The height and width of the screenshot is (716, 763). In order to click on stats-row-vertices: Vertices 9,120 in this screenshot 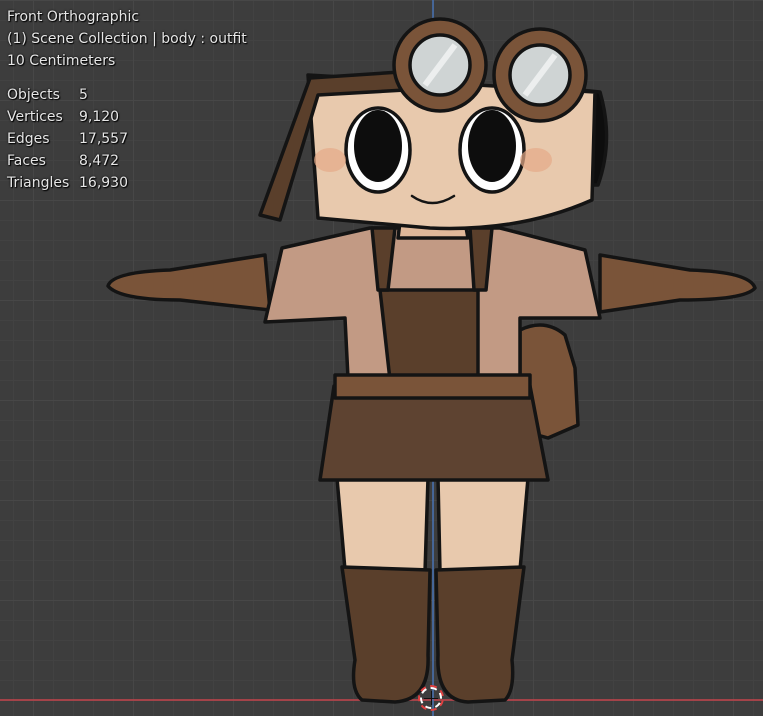, I will do `click(63, 117)`.